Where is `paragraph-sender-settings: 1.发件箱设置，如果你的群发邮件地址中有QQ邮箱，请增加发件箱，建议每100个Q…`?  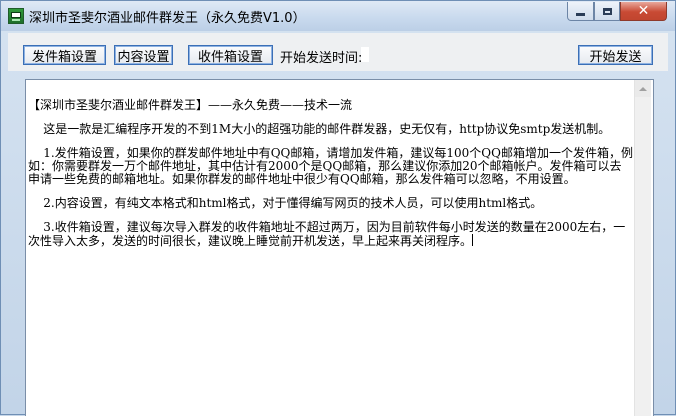 paragraph-sender-settings: 1.发件箱设置，如果你的群发邮件地址中有QQ邮箱，请增加发件箱，建议每100个Q… is located at coordinates (330, 166).